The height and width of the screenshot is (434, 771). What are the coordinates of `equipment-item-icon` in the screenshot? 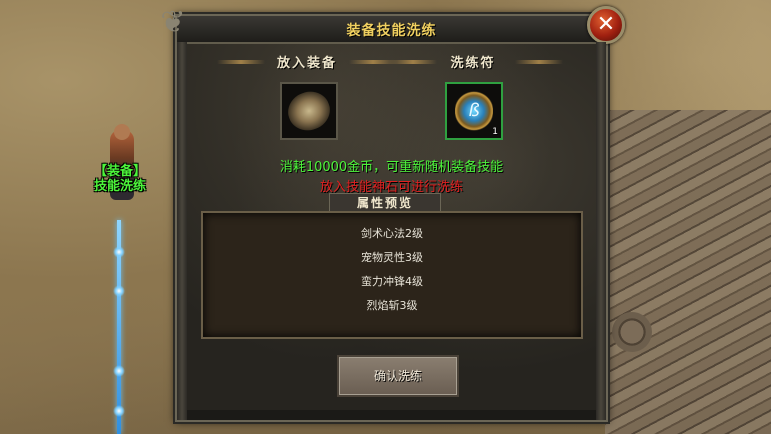 It's located at (309, 111).